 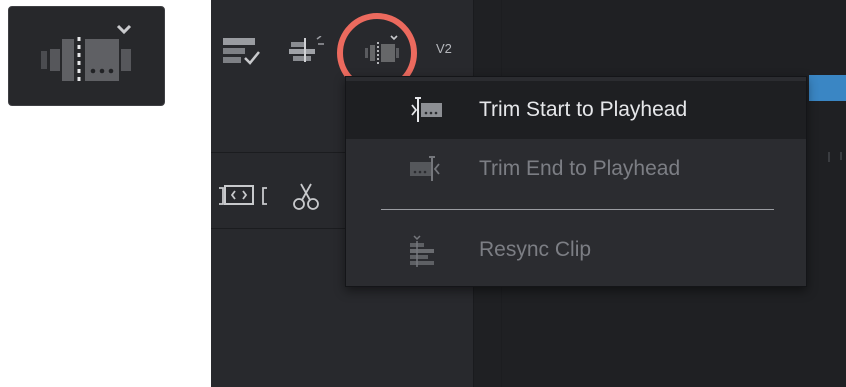 I want to click on menu-item-label: Trim End to Playhead, so click(x=580, y=168).